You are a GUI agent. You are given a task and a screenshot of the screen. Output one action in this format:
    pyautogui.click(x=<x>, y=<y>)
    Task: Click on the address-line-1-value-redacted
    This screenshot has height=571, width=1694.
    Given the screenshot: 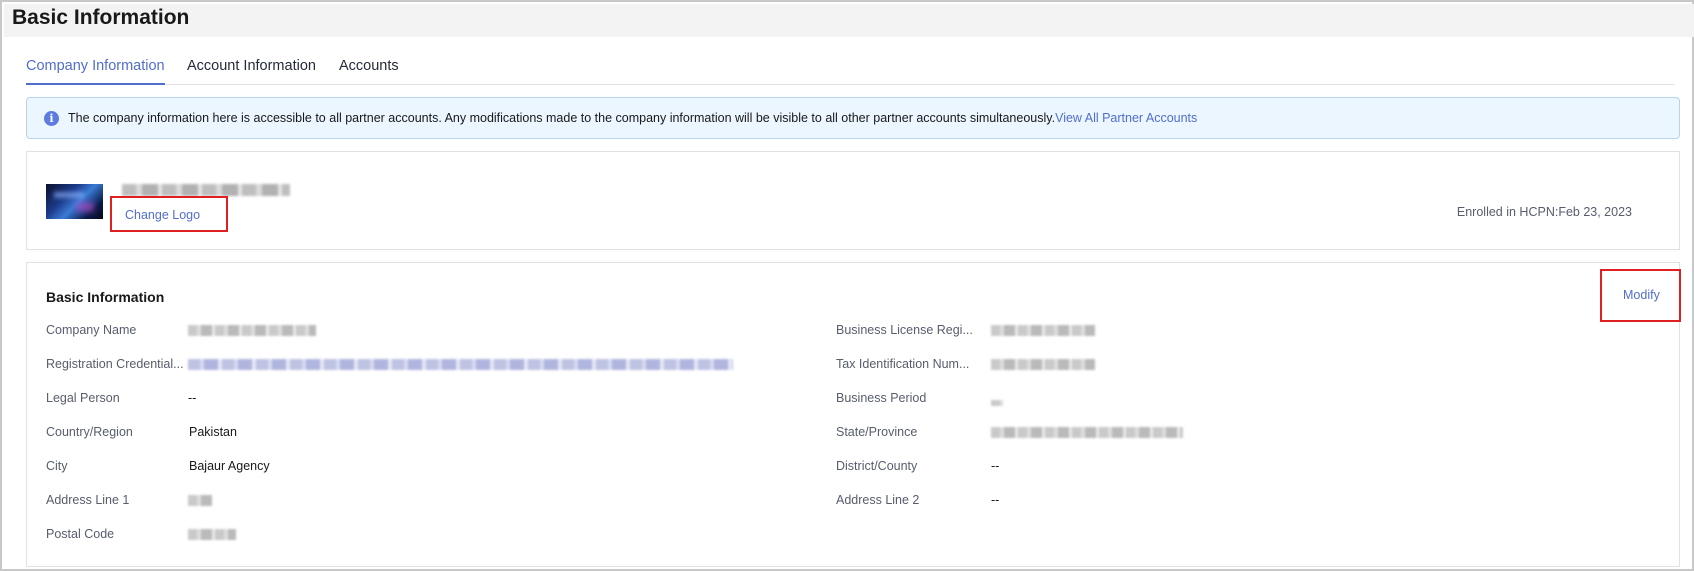 What is the action you would take?
    pyautogui.click(x=200, y=500)
    